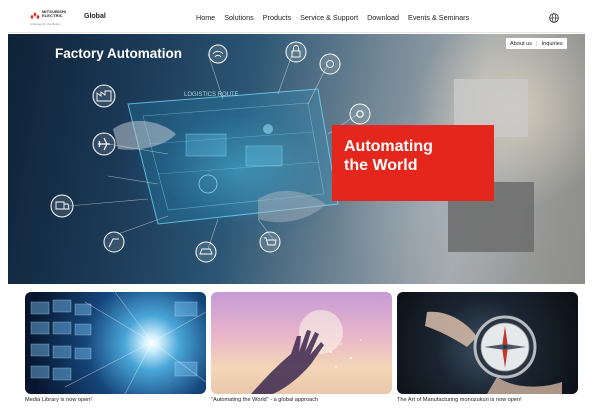 Image resolution: width=593 pixels, height=412 pixels. What do you see at coordinates (296, 52) in the screenshot?
I see `lock-icon` at bounding box center [296, 52].